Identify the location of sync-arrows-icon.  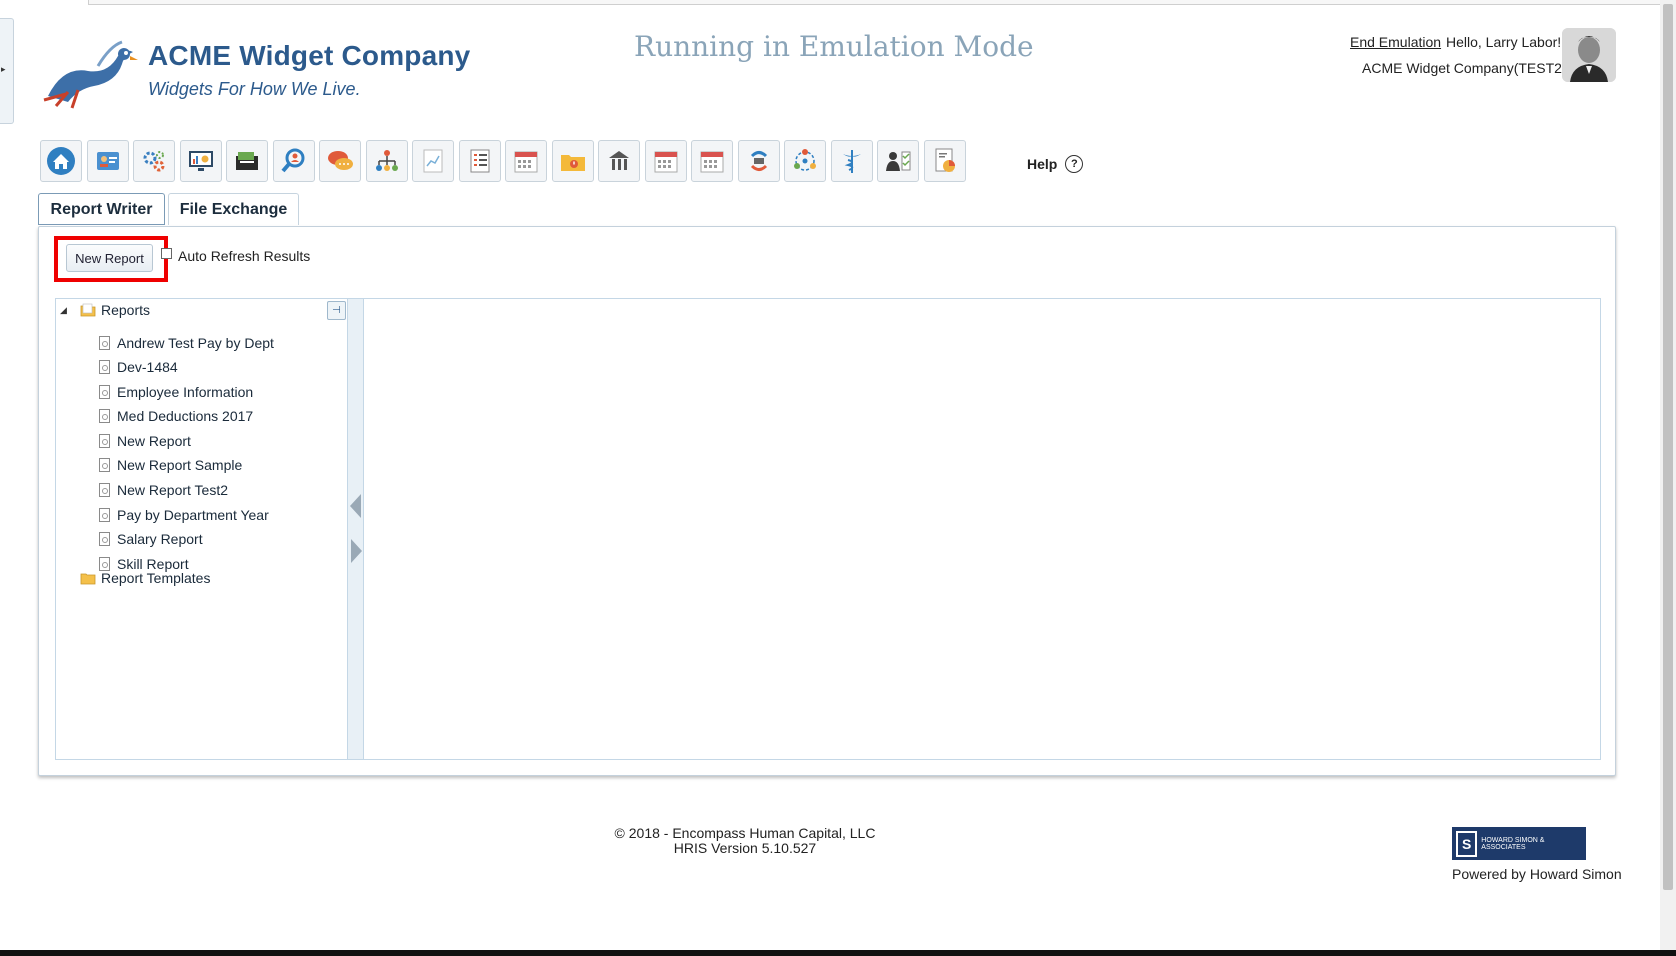
(758, 161).